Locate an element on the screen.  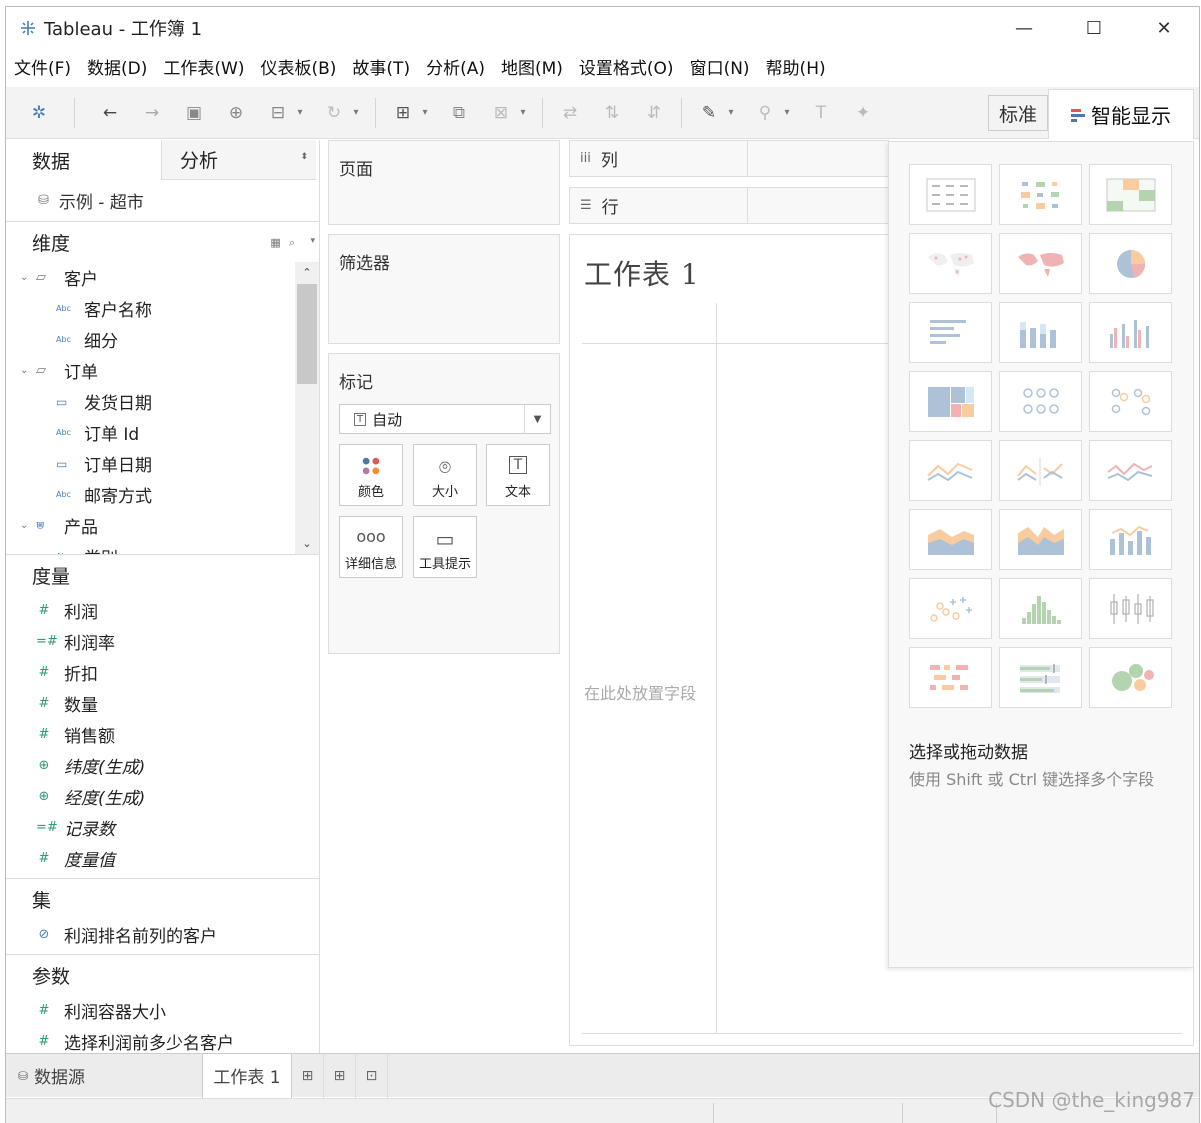
pin-axes-icon: ✦ is located at coordinates (863, 113).